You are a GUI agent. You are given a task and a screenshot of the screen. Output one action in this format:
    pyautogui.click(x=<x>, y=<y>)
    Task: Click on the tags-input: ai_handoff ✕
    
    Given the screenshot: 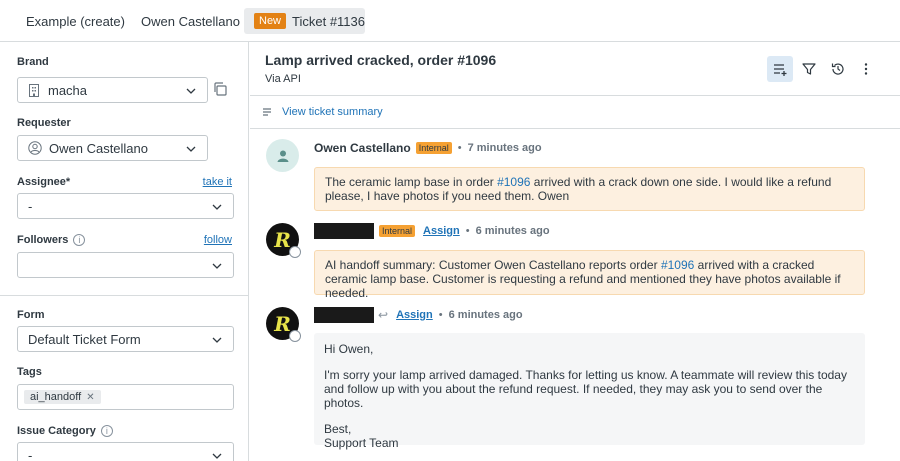 What is the action you would take?
    pyautogui.click(x=125, y=397)
    